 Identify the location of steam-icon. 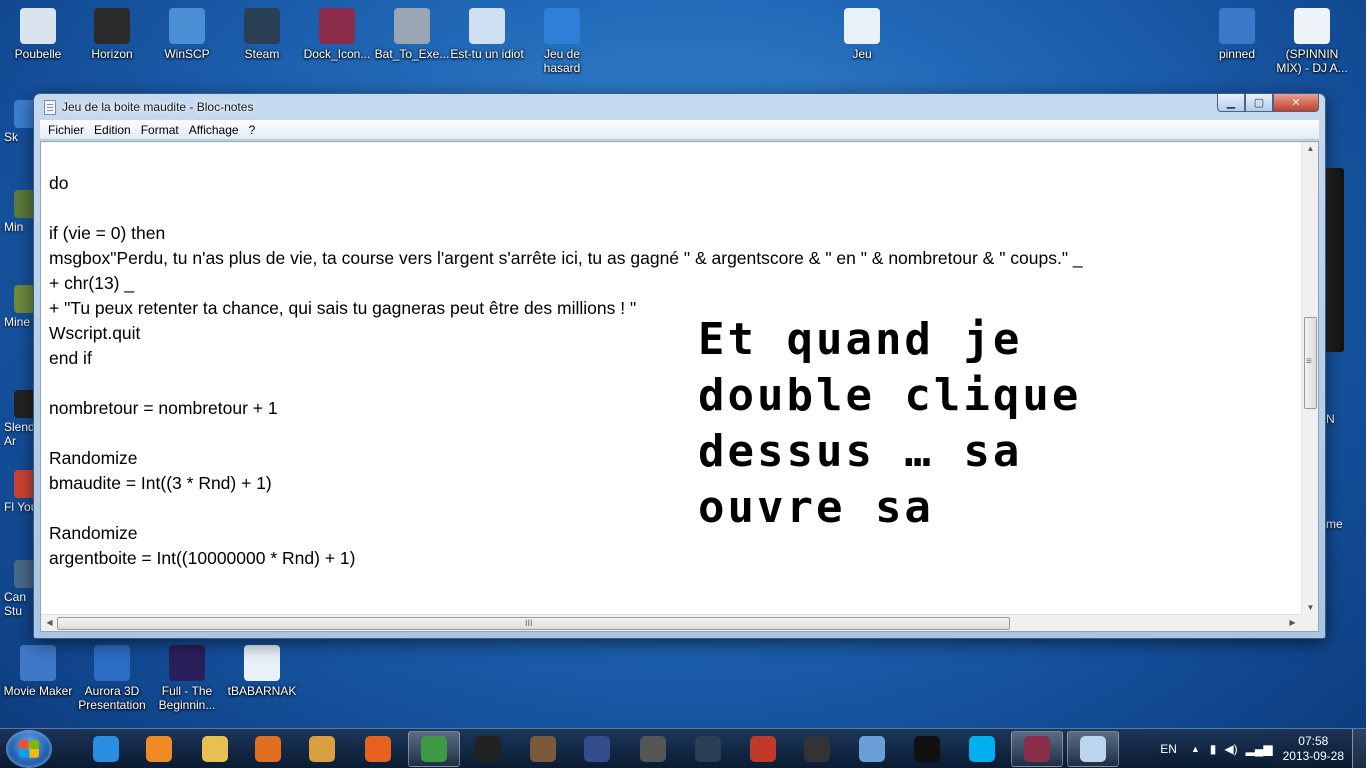
(708, 749).